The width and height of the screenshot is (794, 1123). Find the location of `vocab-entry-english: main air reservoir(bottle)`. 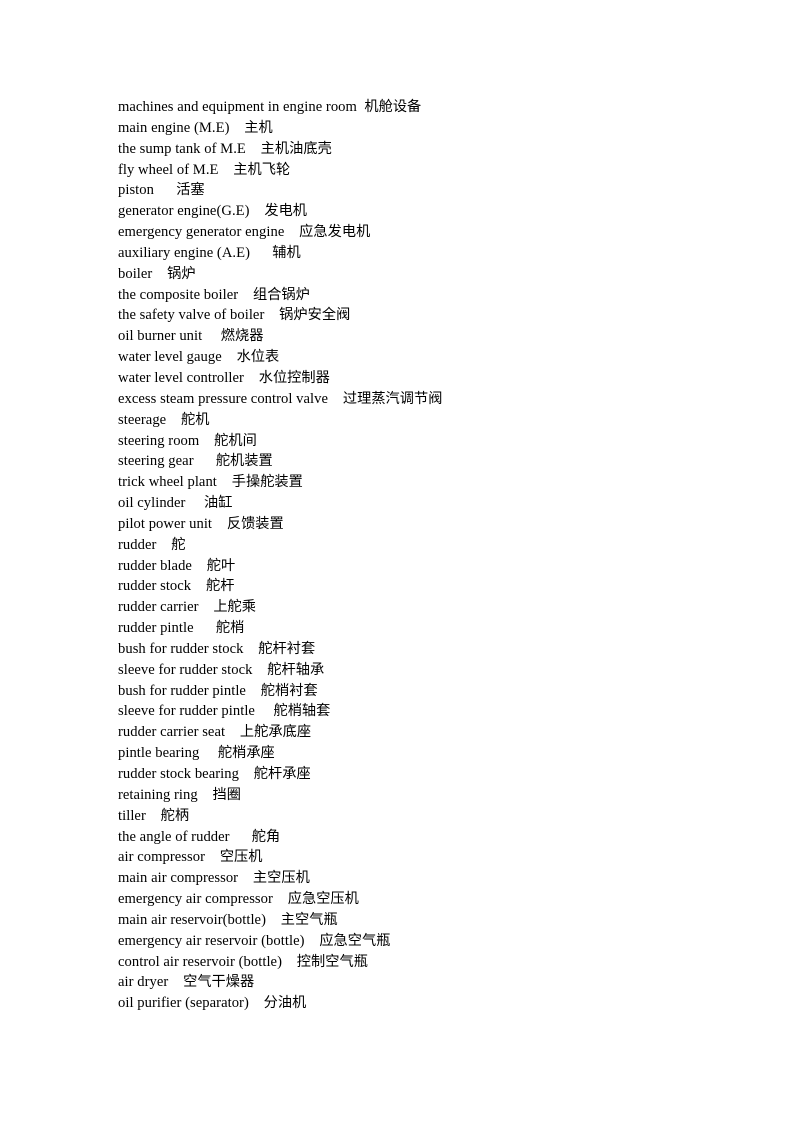

vocab-entry-english: main air reservoir(bottle) is located at coordinates (192, 919).